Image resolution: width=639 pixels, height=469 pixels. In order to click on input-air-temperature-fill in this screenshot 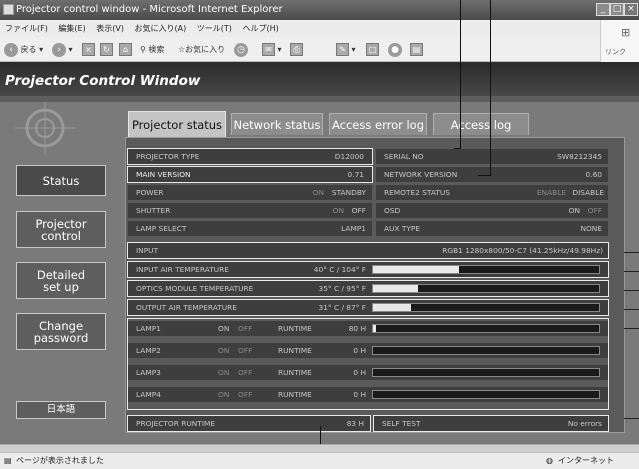, I will do `click(416, 269)`.